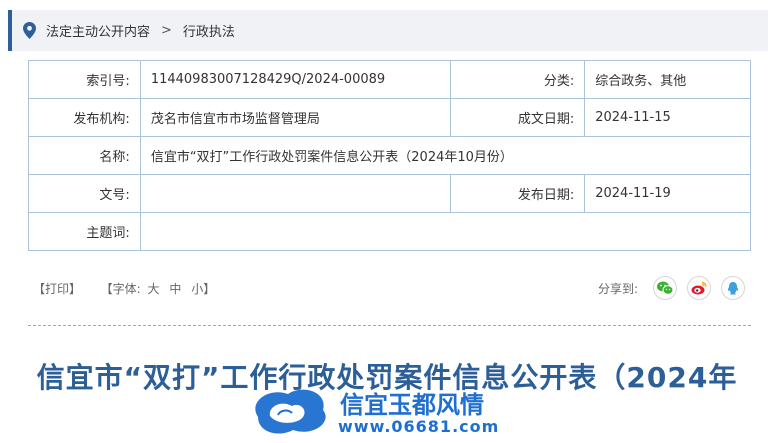 The height and width of the screenshot is (443, 774). I want to click on article-toolbar: 【打印】 【字体: 大 中 小】, so click(125, 288).